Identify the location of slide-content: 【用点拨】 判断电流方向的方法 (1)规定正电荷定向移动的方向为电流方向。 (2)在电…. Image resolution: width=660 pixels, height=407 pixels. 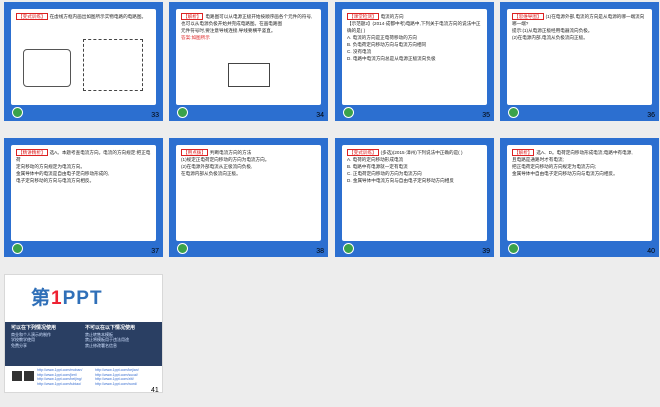
(248, 193).